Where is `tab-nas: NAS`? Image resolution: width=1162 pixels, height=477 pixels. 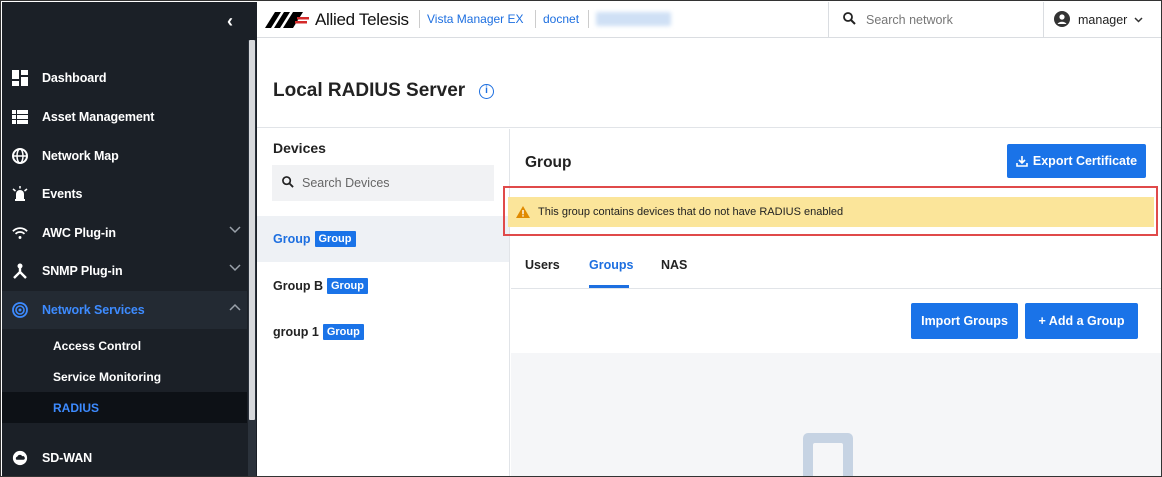 tab-nas: NAS is located at coordinates (674, 273).